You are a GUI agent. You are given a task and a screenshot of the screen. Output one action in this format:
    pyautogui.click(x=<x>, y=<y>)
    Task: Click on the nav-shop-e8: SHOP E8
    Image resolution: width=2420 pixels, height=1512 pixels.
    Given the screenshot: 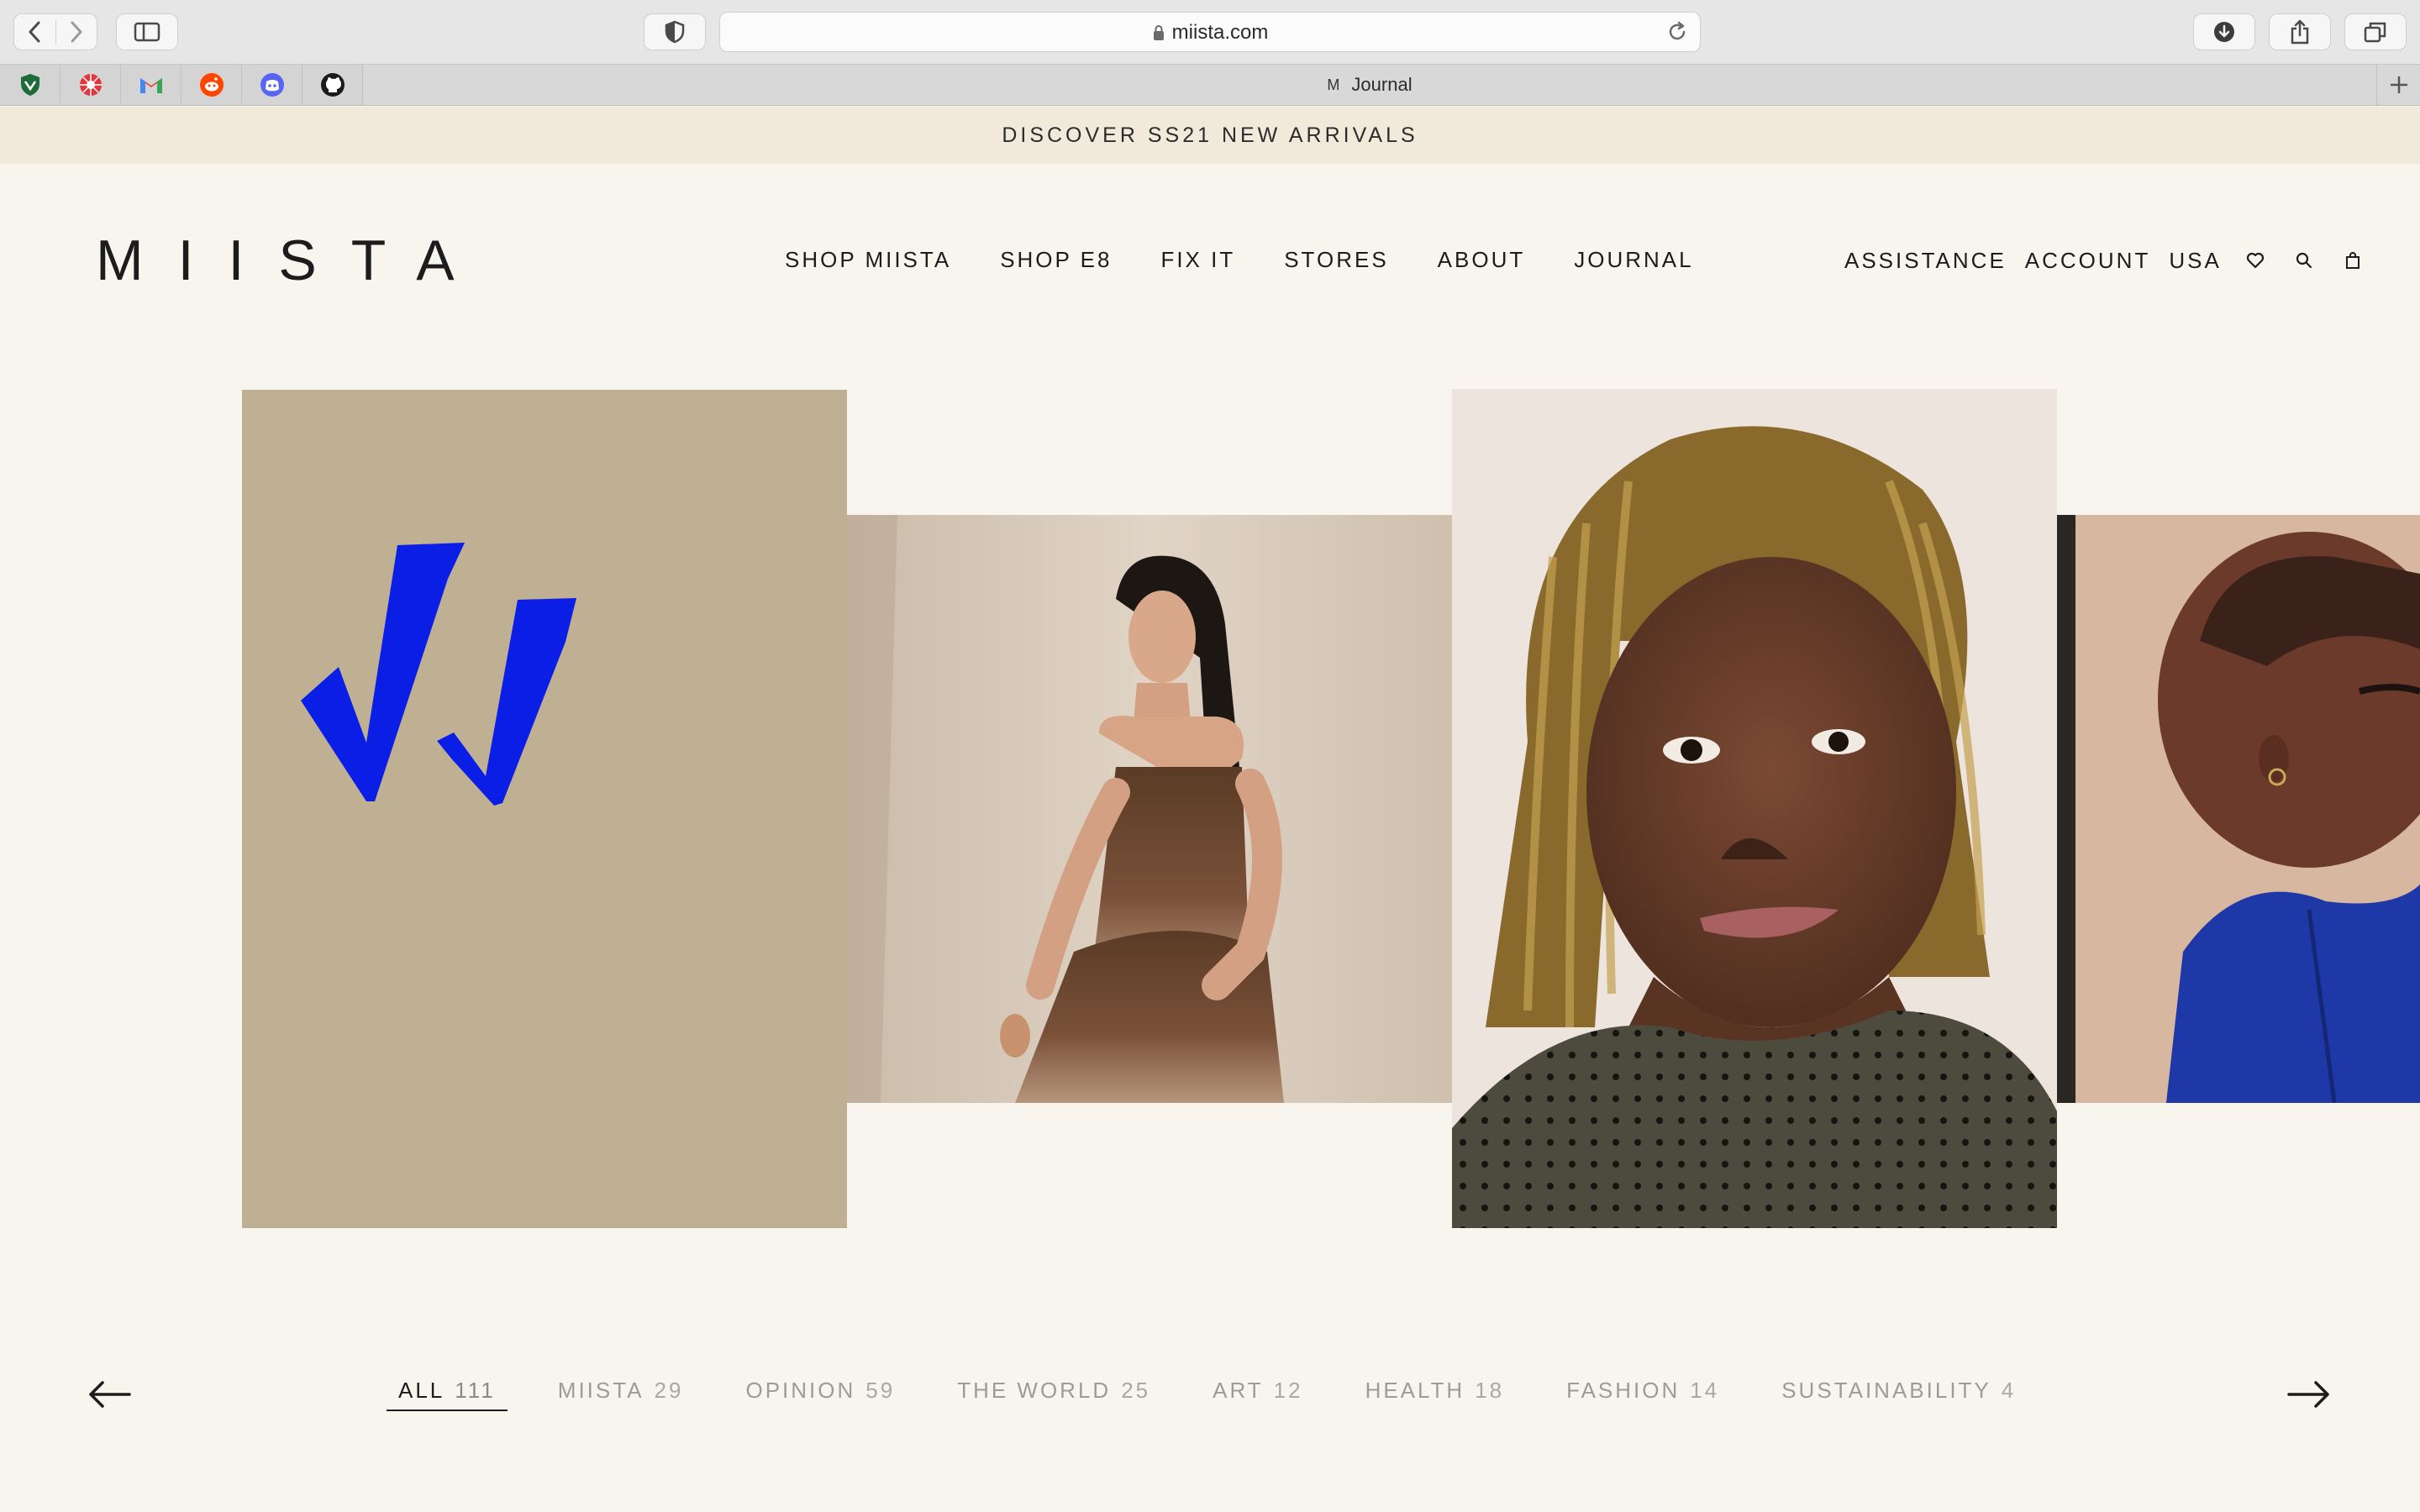 What is the action you would take?
    pyautogui.click(x=1056, y=260)
    